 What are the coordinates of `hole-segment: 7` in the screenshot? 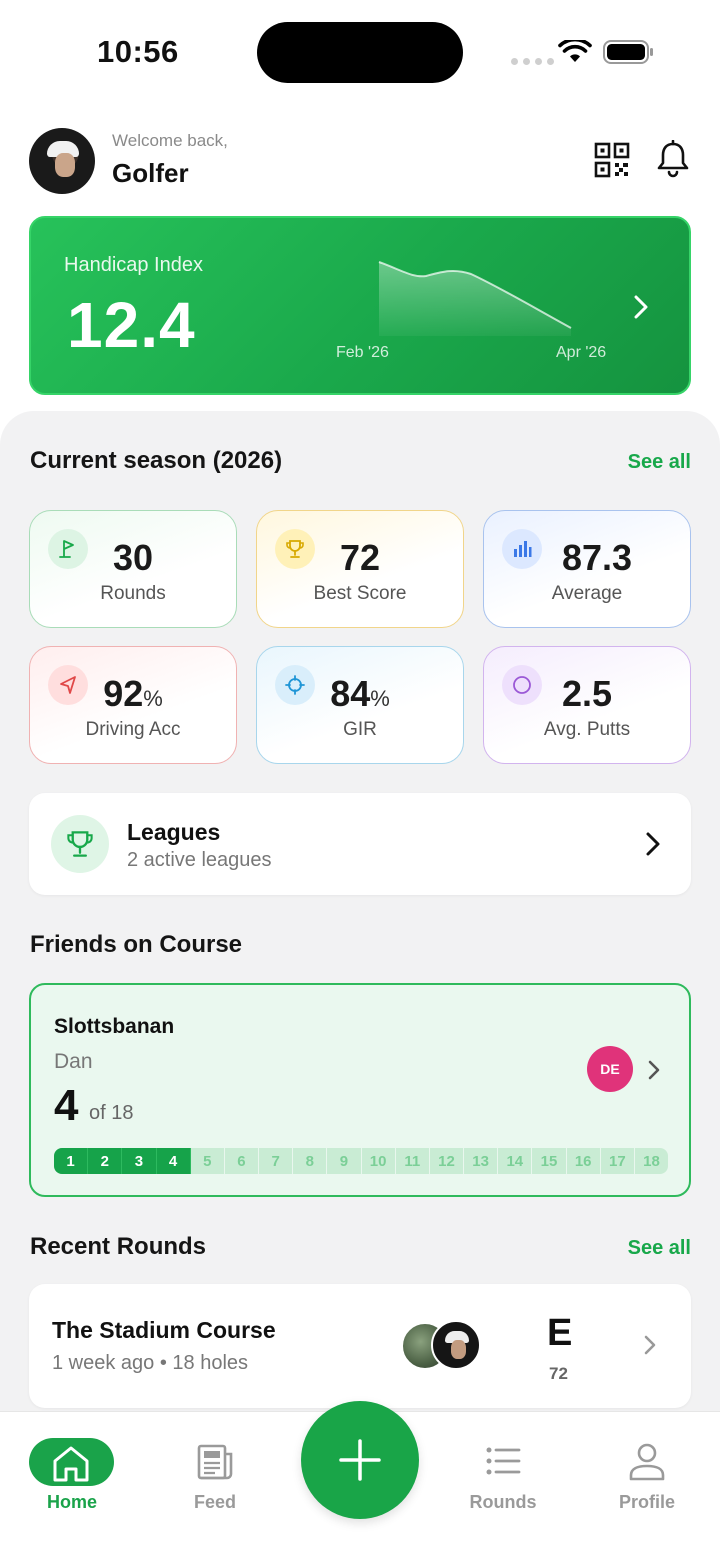 It's located at (276, 1161).